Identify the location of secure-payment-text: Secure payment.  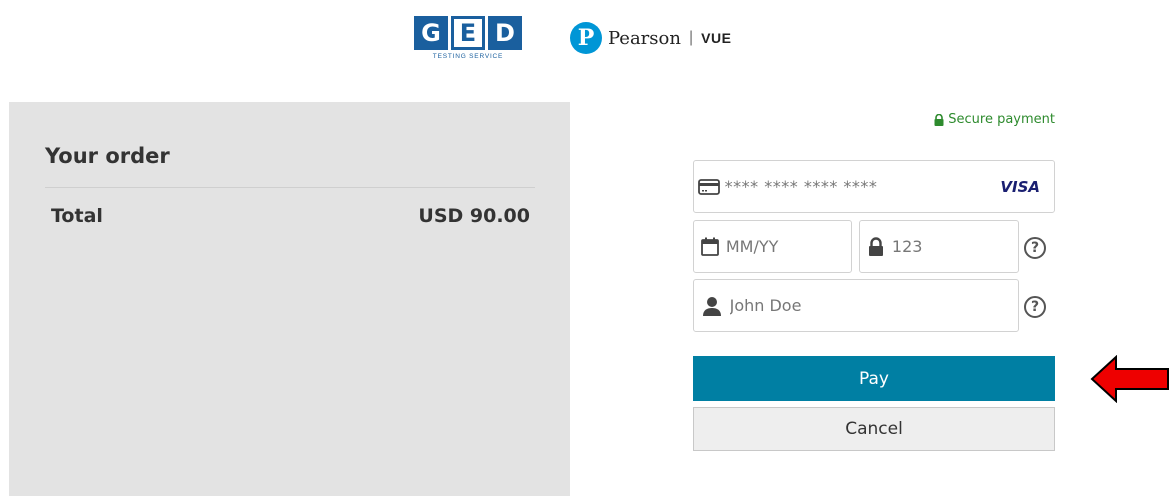
(1001, 119).